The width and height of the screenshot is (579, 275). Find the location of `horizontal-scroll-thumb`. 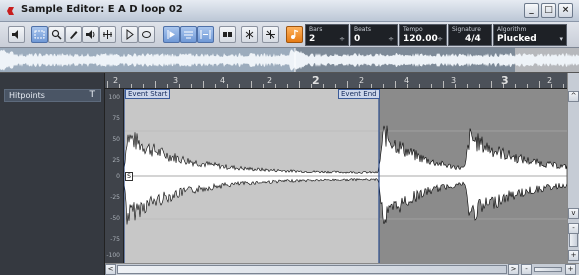

horizontal-scroll-thumb is located at coordinates (312, 269).